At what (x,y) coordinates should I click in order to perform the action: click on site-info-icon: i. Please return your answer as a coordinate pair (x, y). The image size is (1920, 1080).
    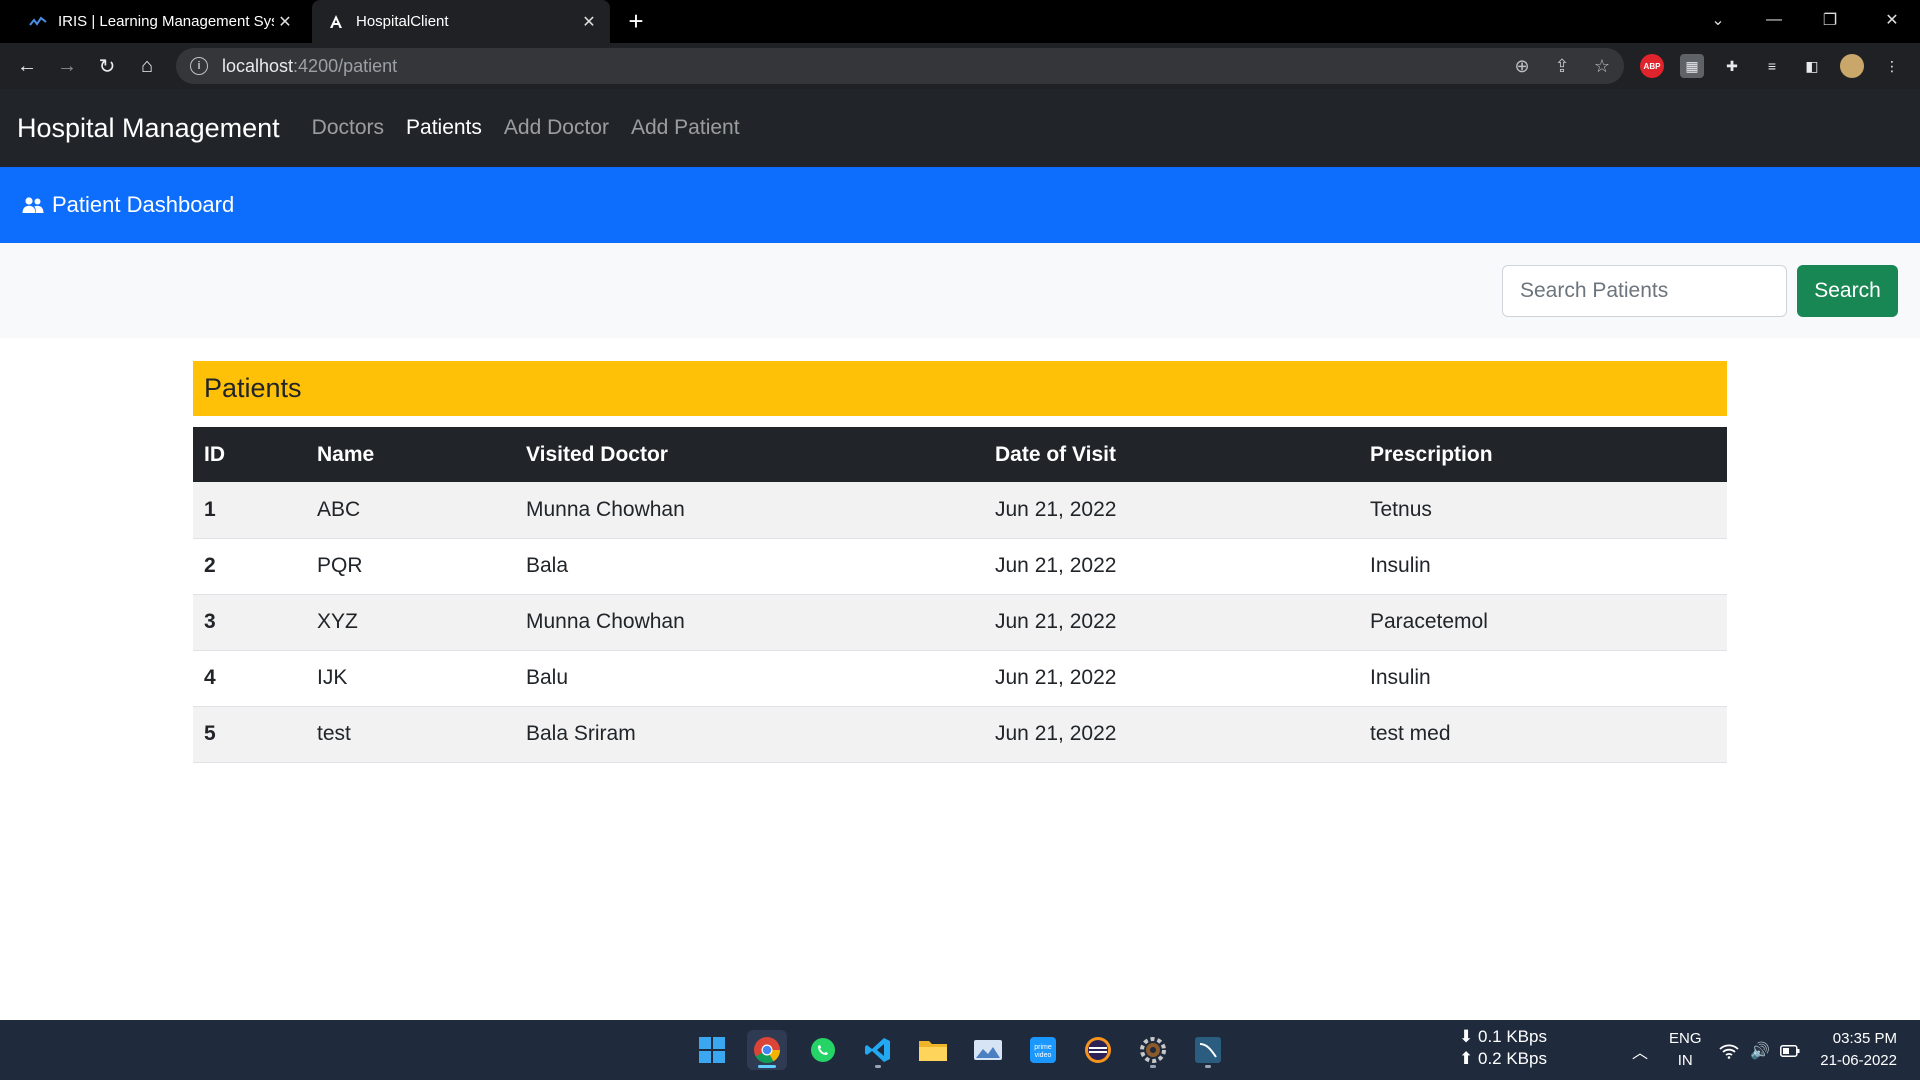
    Looking at the image, I should click on (199, 66).